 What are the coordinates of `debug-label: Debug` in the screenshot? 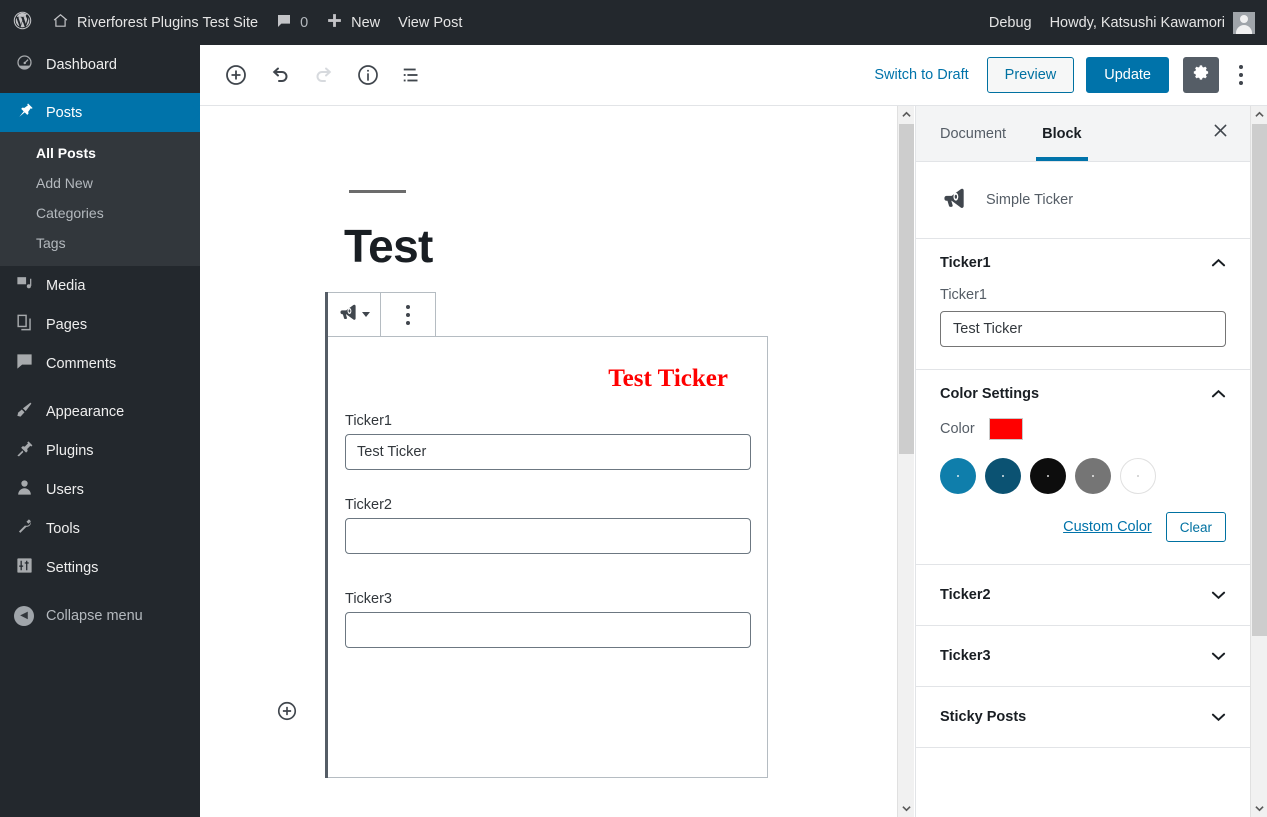 It's located at (1010, 22).